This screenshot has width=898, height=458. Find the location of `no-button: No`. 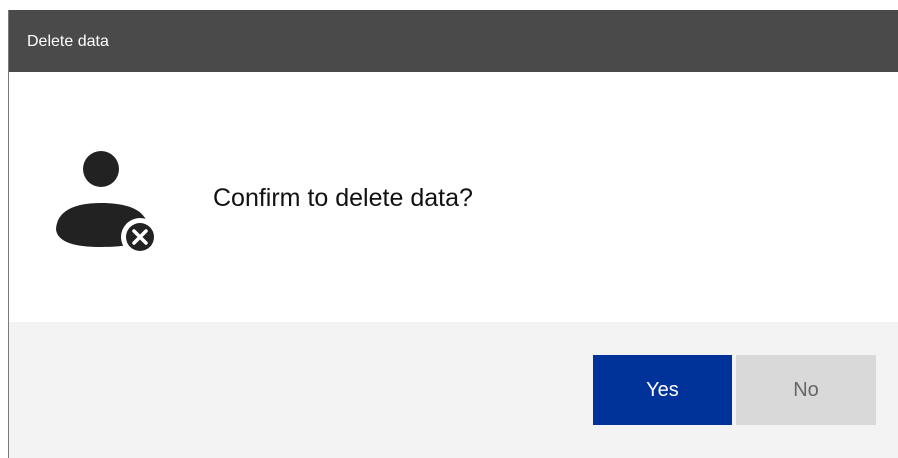

no-button: No is located at coordinates (806, 390).